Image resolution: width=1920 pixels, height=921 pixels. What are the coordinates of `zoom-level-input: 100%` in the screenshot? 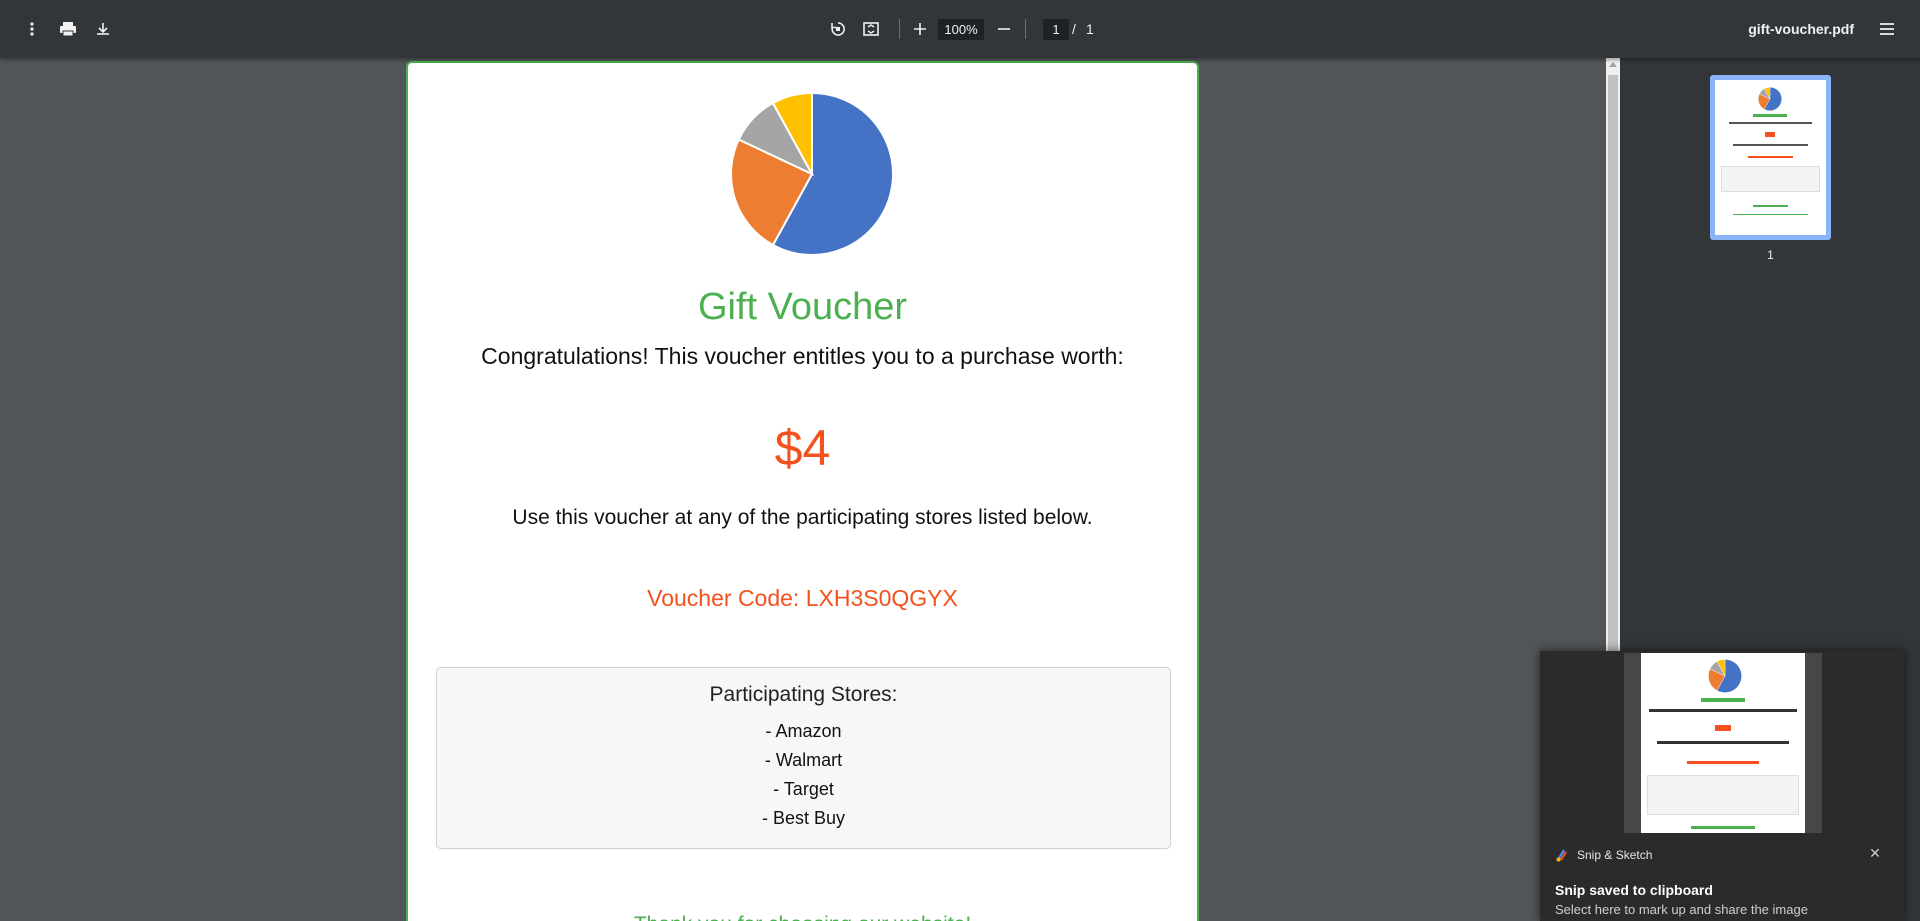 It's located at (961, 29).